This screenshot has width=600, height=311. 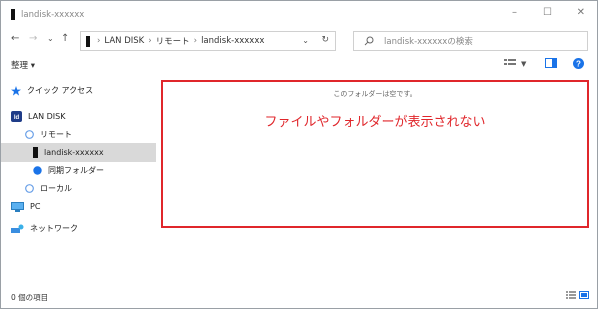 What do you see at coordinates (551, 64) in the screenshot?
I see `preview-pane-icon` at bounding box center [551, 64].